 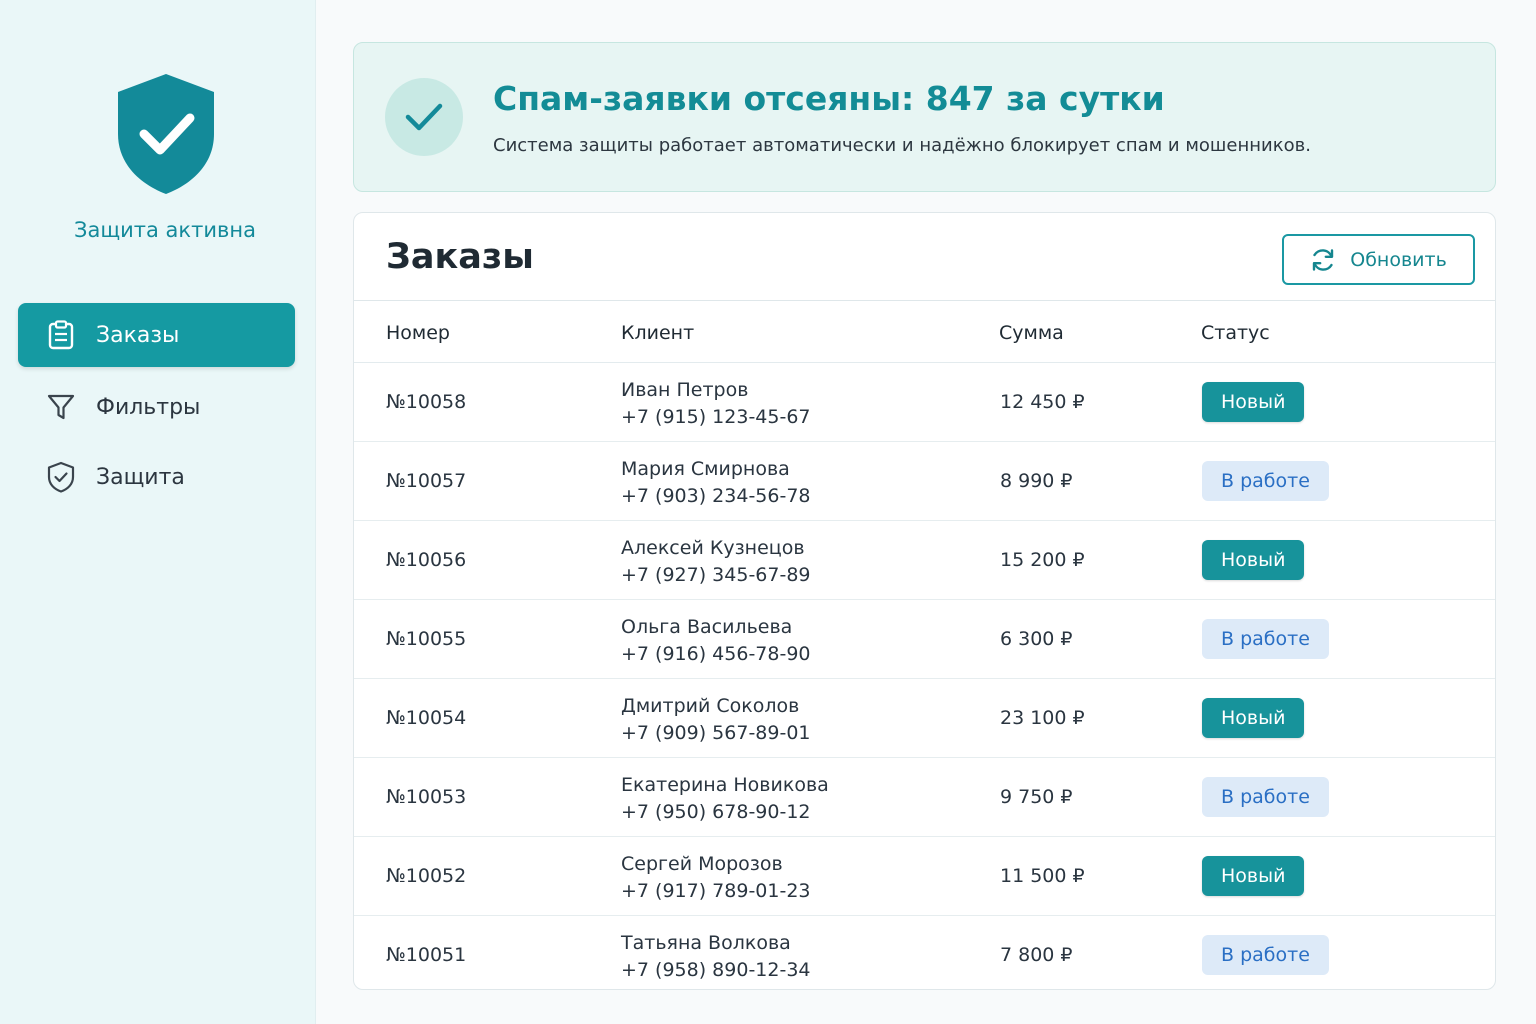 What do you see at coordinates (418, 333) in the screenshot?
I see `column-header-number: Номер` at bounding box center [418, 333].